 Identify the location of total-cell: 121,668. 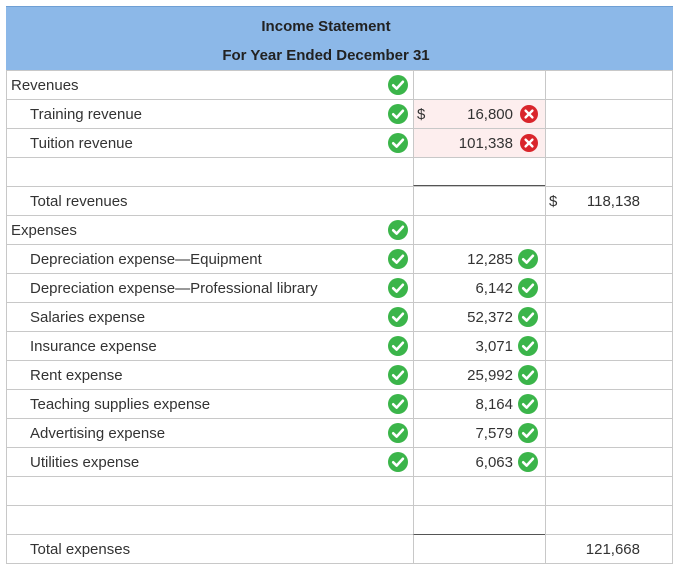
(609, 548).